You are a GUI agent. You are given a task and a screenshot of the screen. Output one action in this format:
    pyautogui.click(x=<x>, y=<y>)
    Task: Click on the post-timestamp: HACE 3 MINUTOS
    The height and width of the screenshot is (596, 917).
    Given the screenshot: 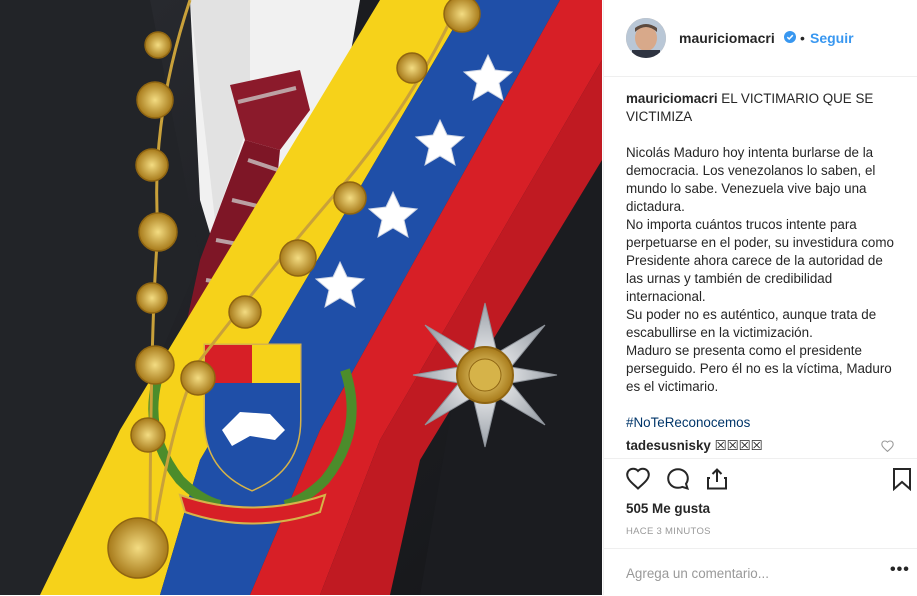 What is the action you would take?
    pyautogui.click(x=668, y=531)
    